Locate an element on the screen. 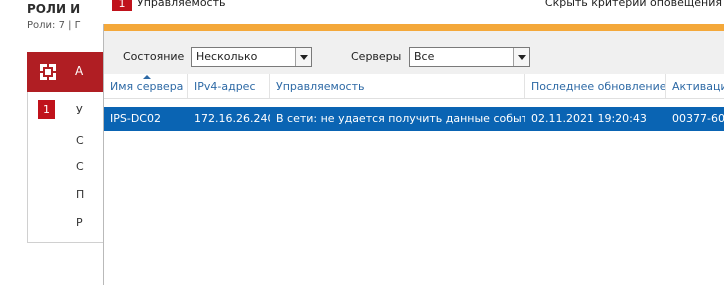  background-dashboard: РОЛИ И Роли: 7 | Г А 1 У С С П Р is located at coordinates (52, 142).